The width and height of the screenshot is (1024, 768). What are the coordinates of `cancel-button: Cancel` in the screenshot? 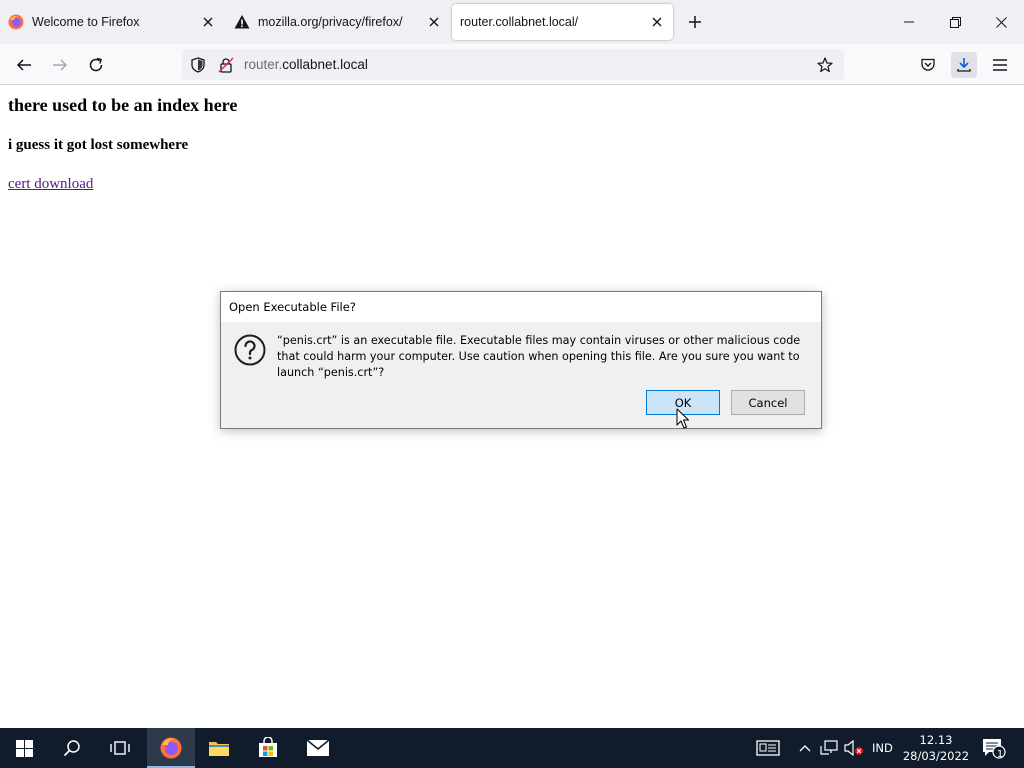 It's located at (768, 402).